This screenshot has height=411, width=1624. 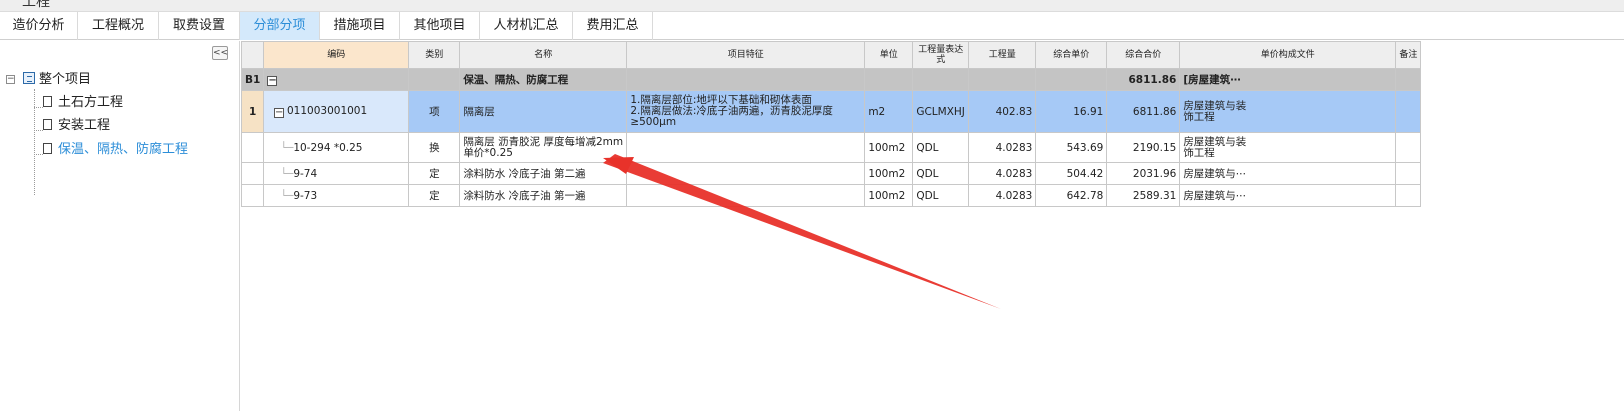 I want to click on code-cell: └─10-294 *0.25, so click(x=336, y=147).